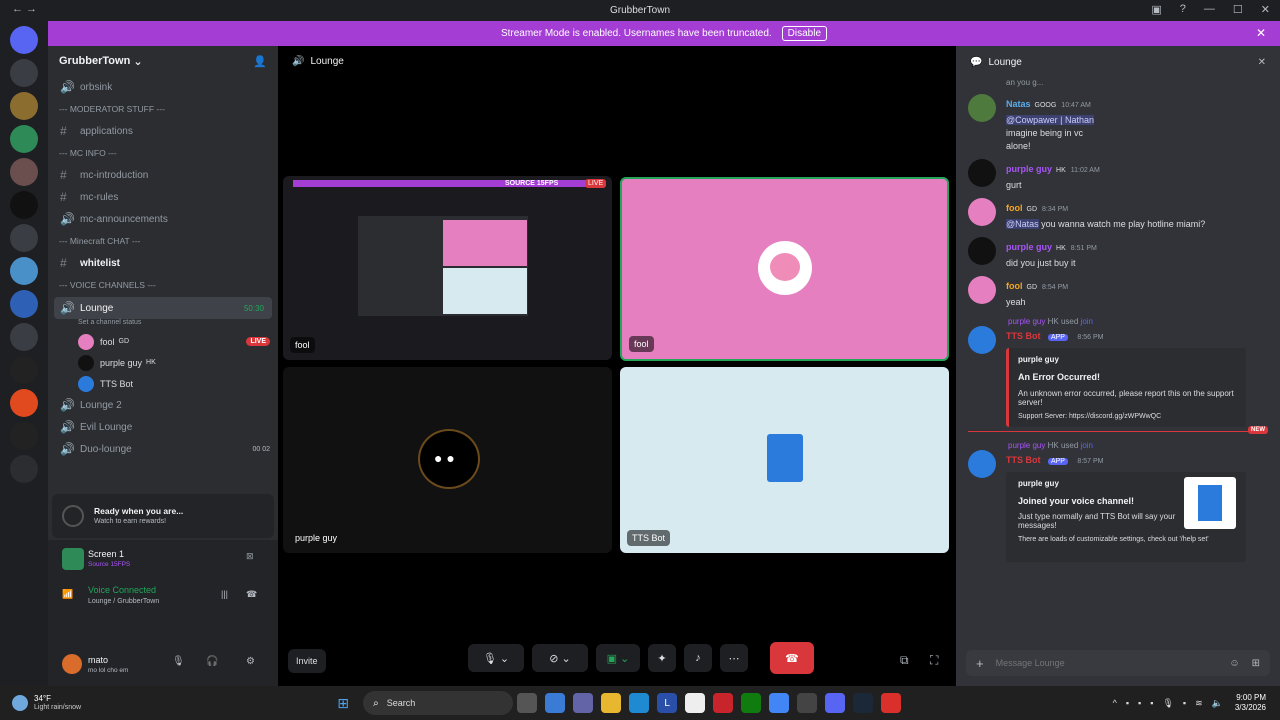 The image size is (1280, 720). What do you see at coordinates (1029, 247) in the screenshot?
I see `author-name: purple guy` at bounding box center [1029, 247].